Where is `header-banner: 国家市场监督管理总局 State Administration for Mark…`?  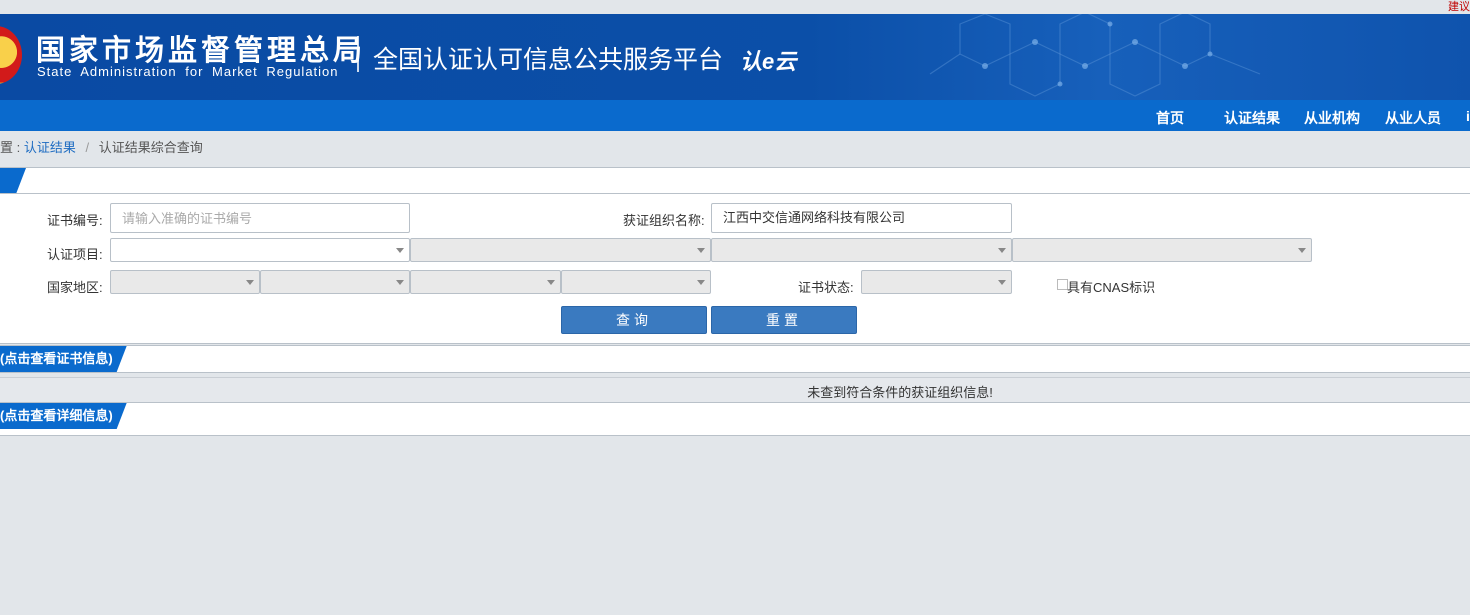
header-banner: 国家市场监督管理总局 State Administration for Mark… is located at coordinates (735, 57).